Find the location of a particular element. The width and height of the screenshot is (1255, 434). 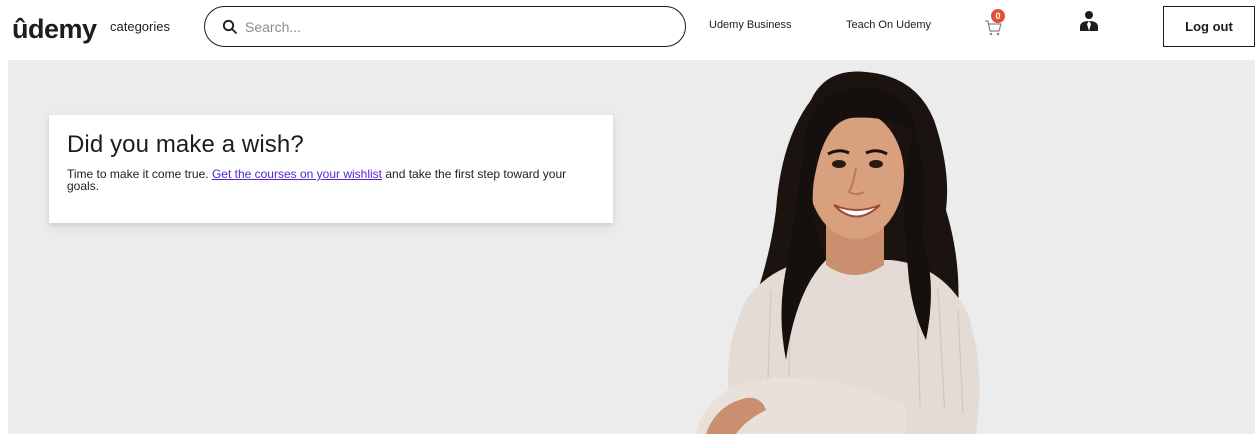

logo-text: ûdemy is located at coordinates (54, 29).